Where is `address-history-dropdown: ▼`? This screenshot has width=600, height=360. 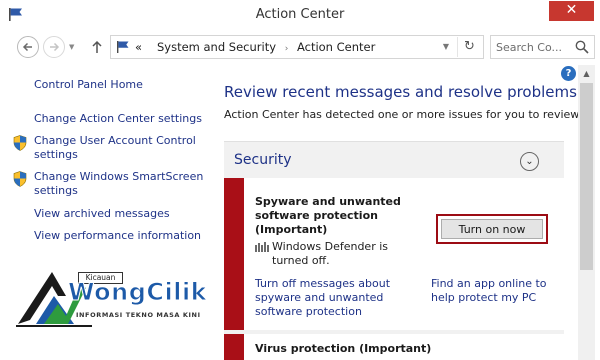
address-history-dropdown: ▼ is located at coordinates (446, 47).